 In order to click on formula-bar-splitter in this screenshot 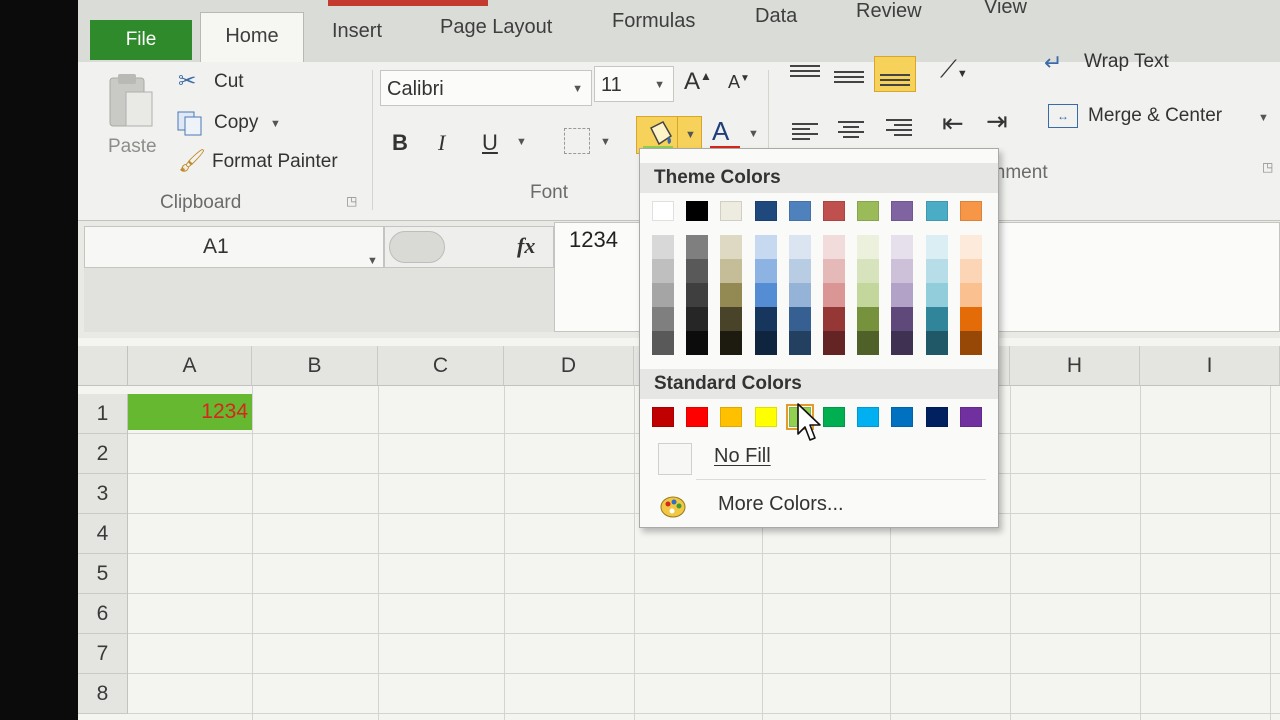, I will do `click(417, 247)`.